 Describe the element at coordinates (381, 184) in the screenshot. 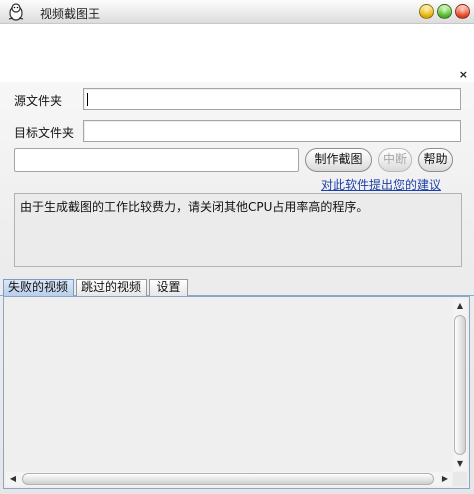

I see `feedback-link: 对此软件提出您的建议` at that location.